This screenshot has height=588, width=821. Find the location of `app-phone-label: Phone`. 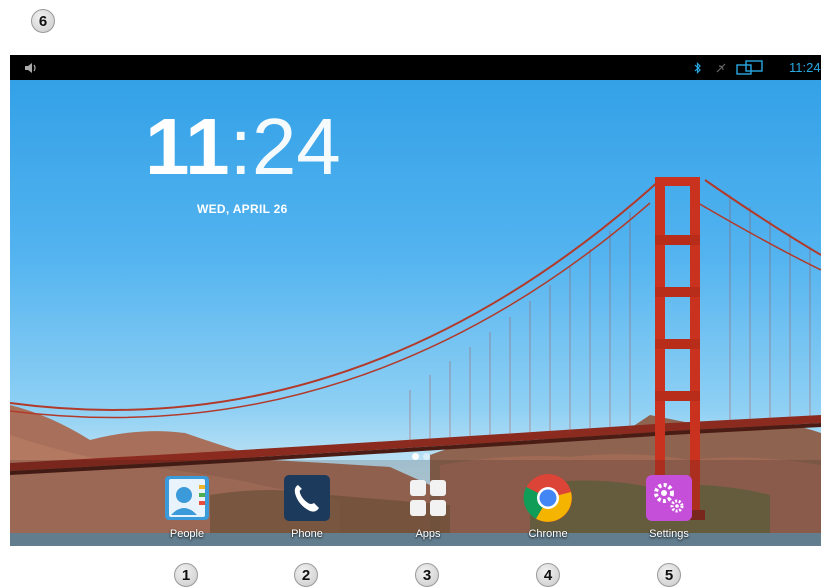

app-phone-label: Phone is located at coordinates (307, 534).